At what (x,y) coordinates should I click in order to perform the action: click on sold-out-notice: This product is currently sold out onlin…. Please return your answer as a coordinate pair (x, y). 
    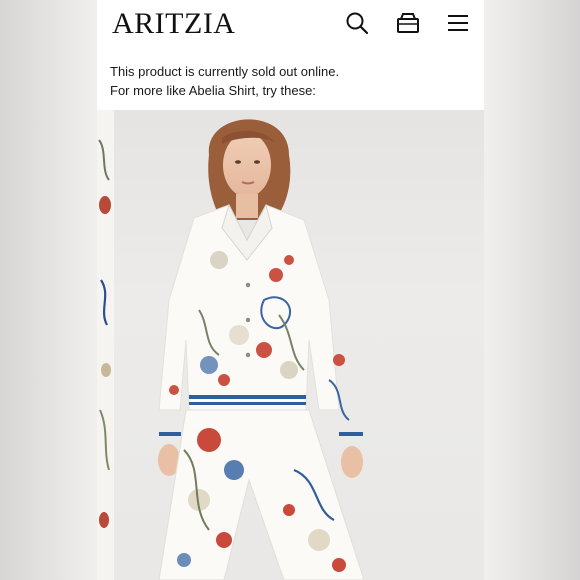
    Looking at the image, I should click on (290, 81).